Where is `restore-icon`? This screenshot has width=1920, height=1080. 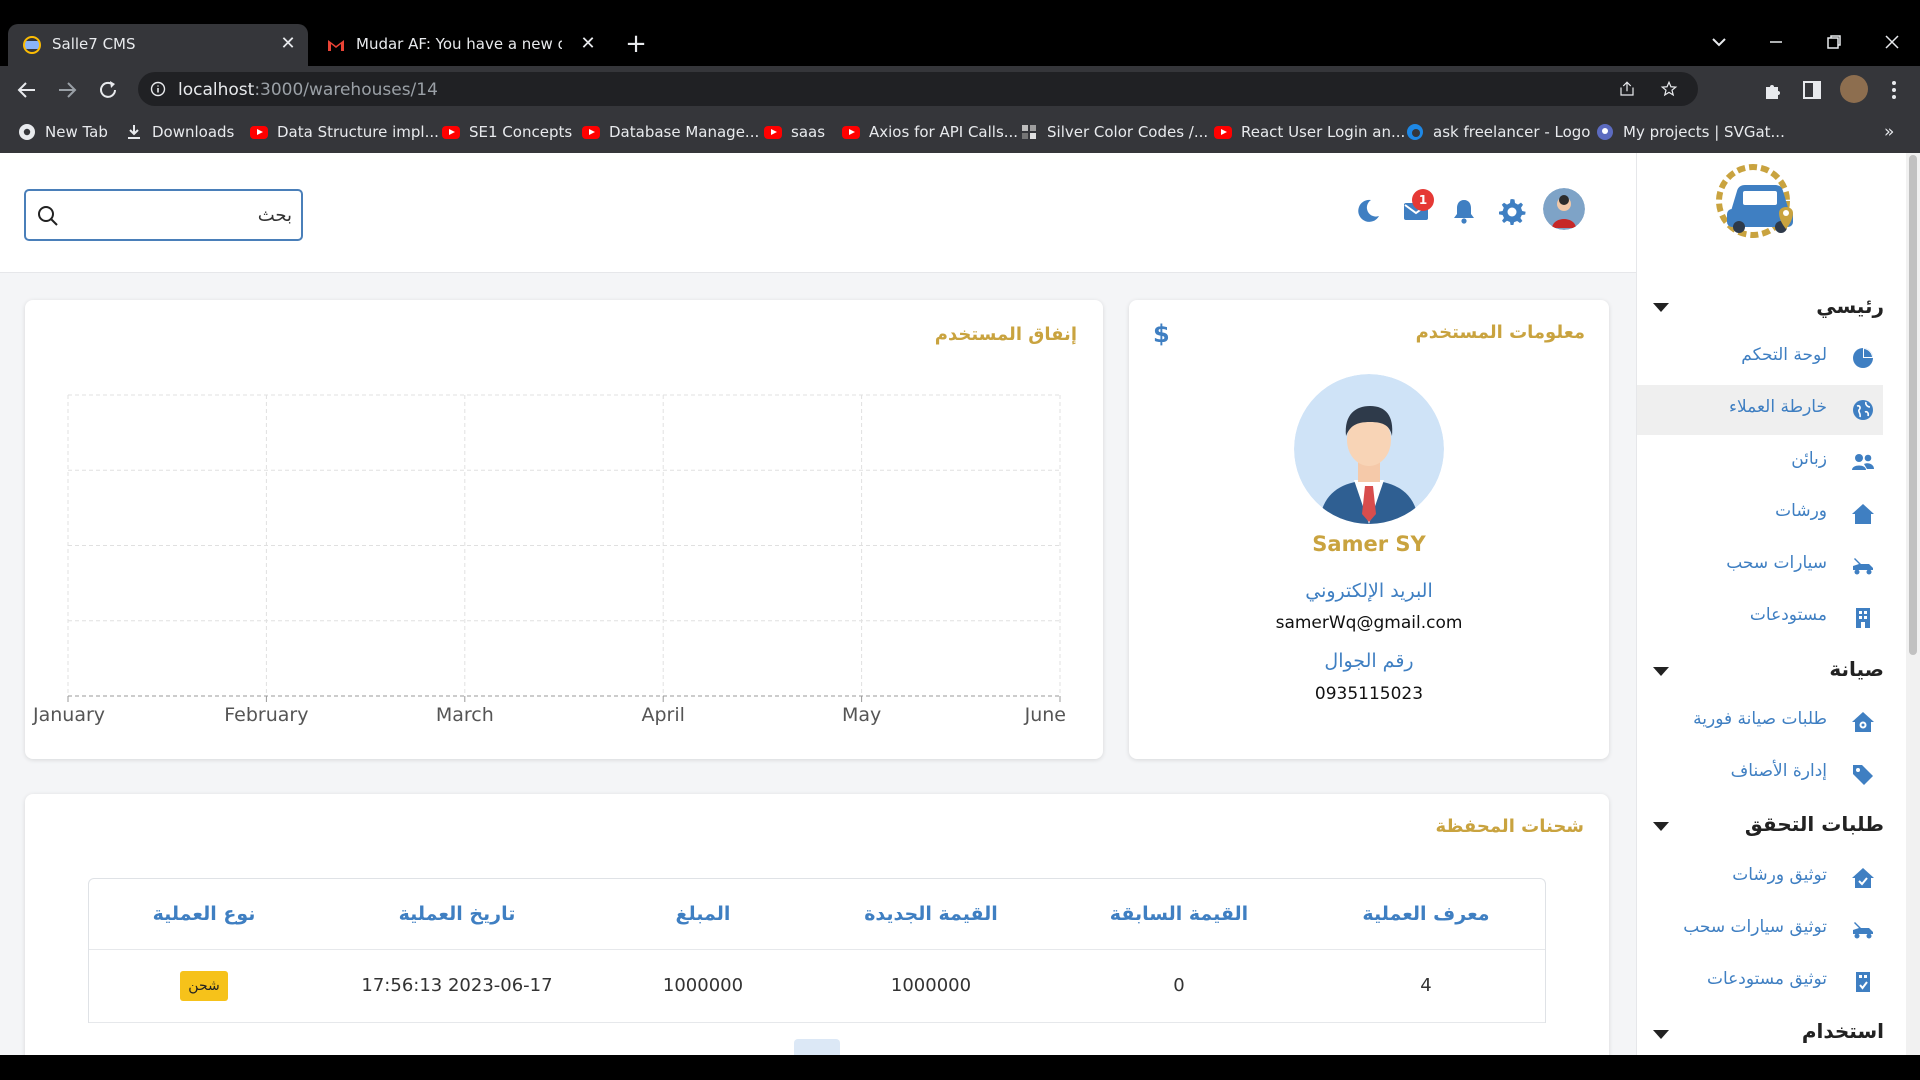 restore-icon is located at coordinates (1834, 42).